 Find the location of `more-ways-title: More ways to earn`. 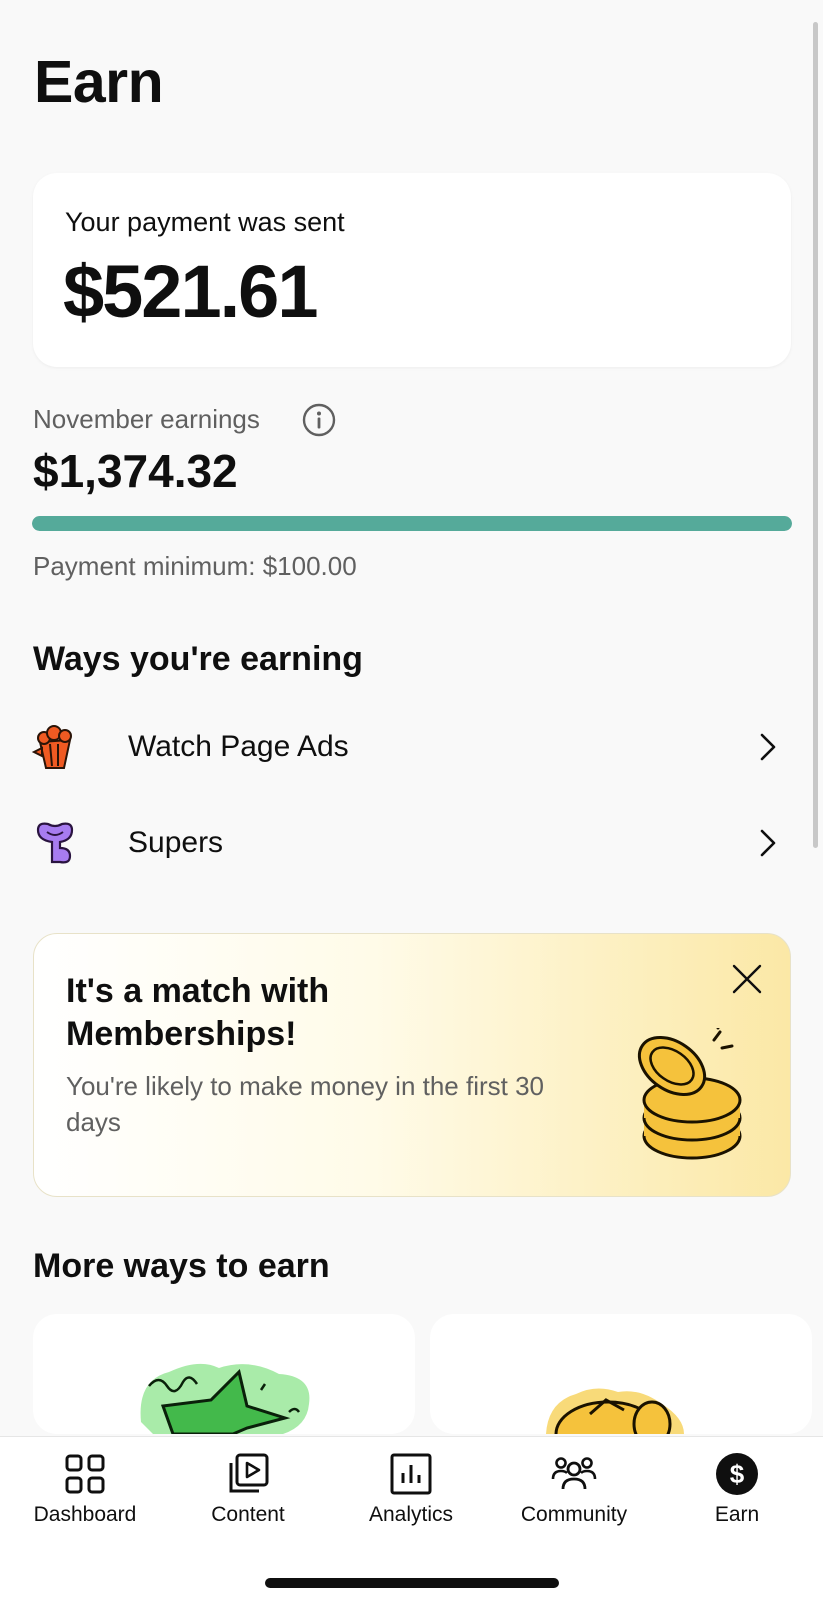

more-ways-title: More ways to earn is located at coordinates (181, 1266).